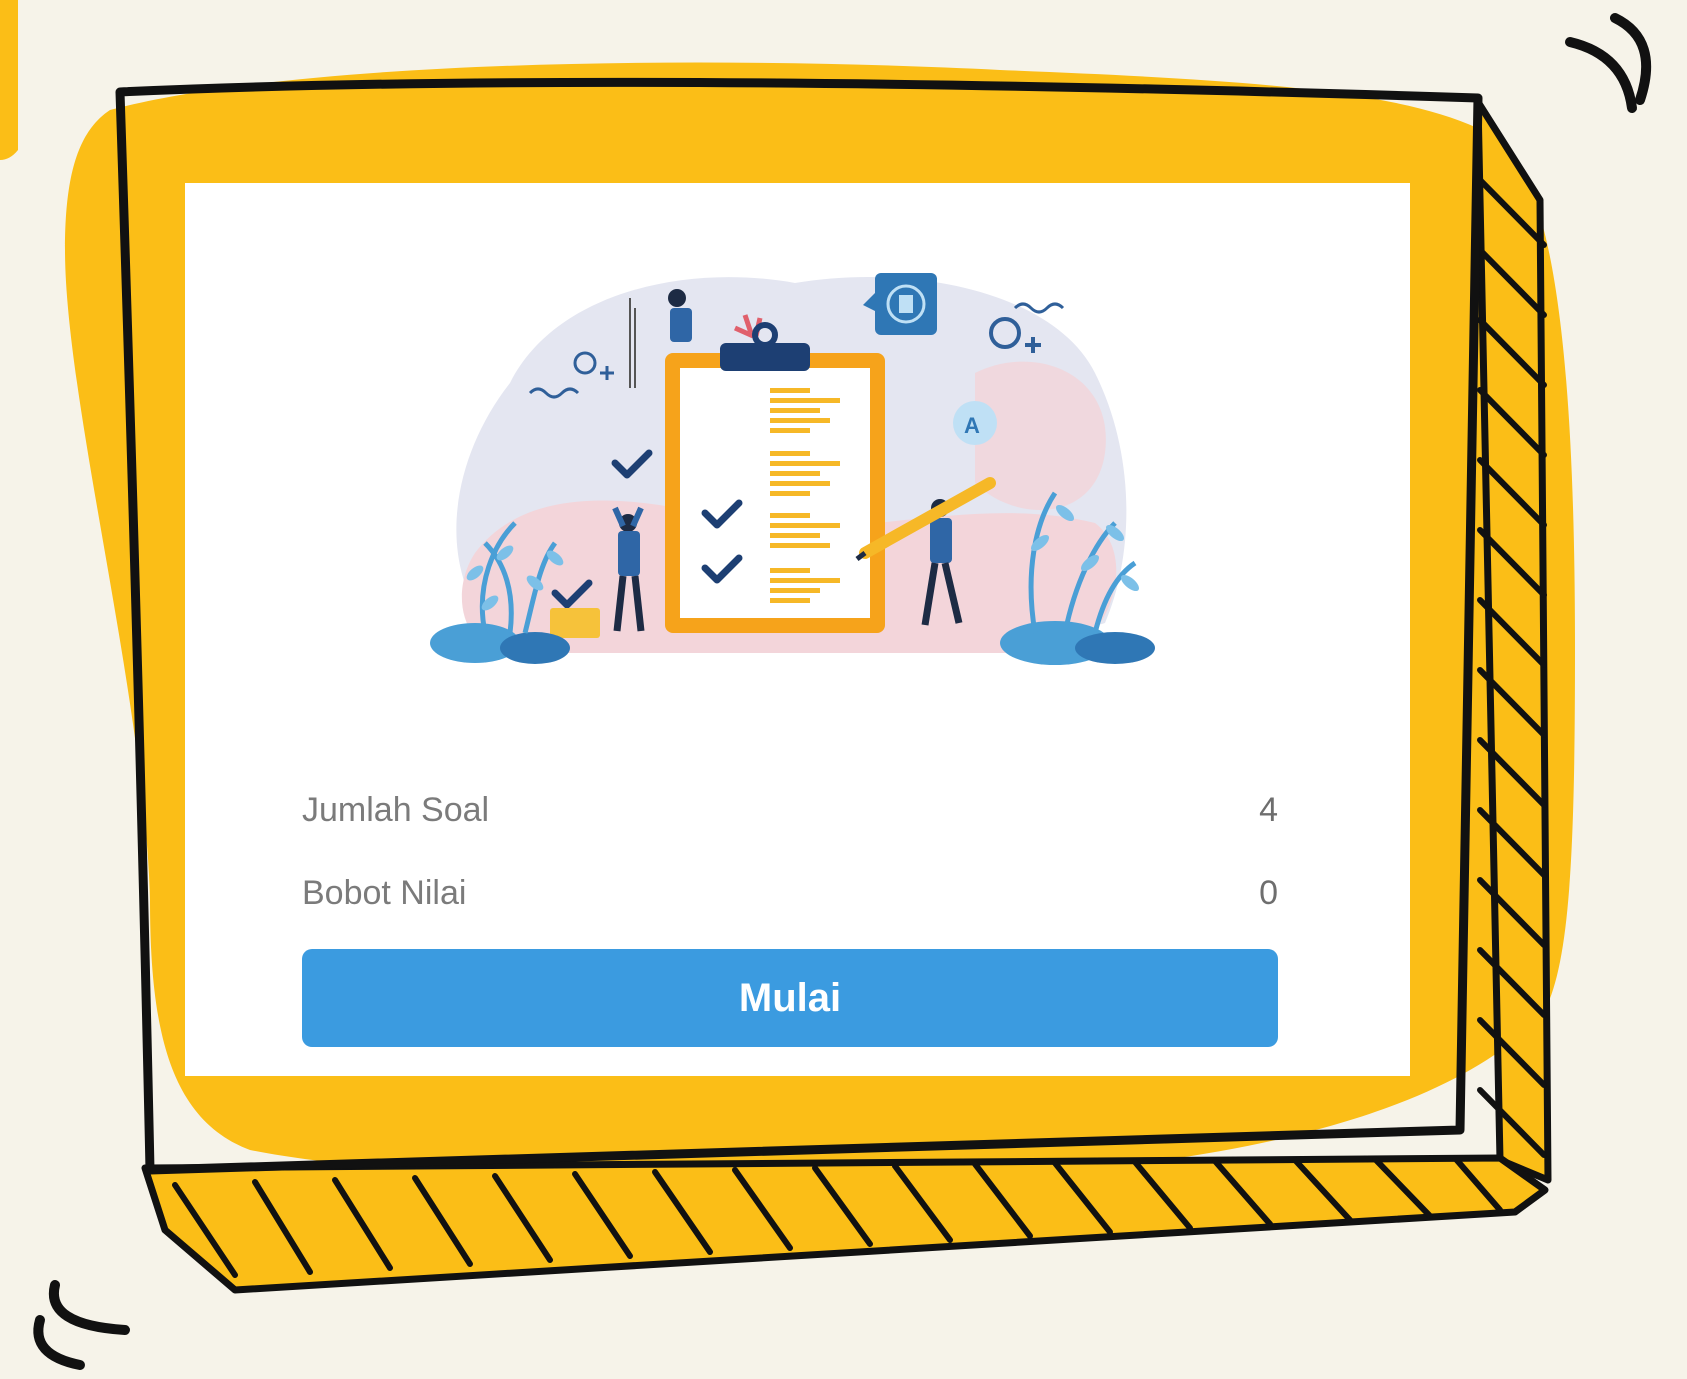 This screenshot has height=1379, width=1687. What do you see at coordinates (790, 893) in the screenshot?
I see `score-weight-row: Bobot Nilai 0` at bounding box center [790, 893].